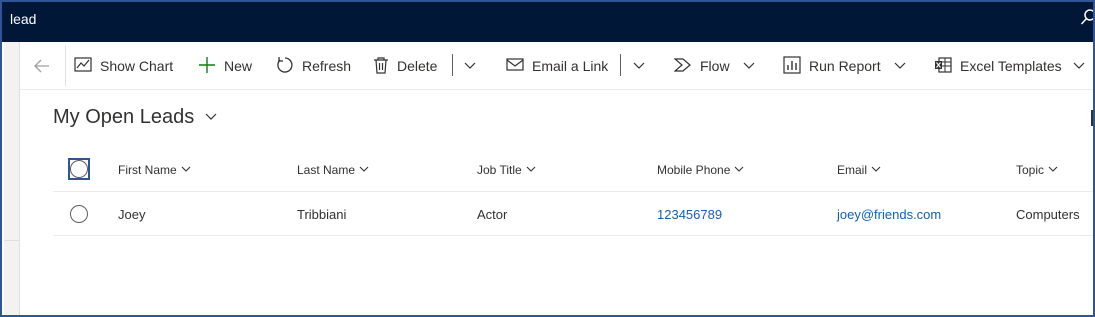 The height and width of the screenshot is (317, 1095). What do you see at coordinates (1030, 170) in the screenshot?
I see `column-label: Topic` at bounding box center [1030, 170].